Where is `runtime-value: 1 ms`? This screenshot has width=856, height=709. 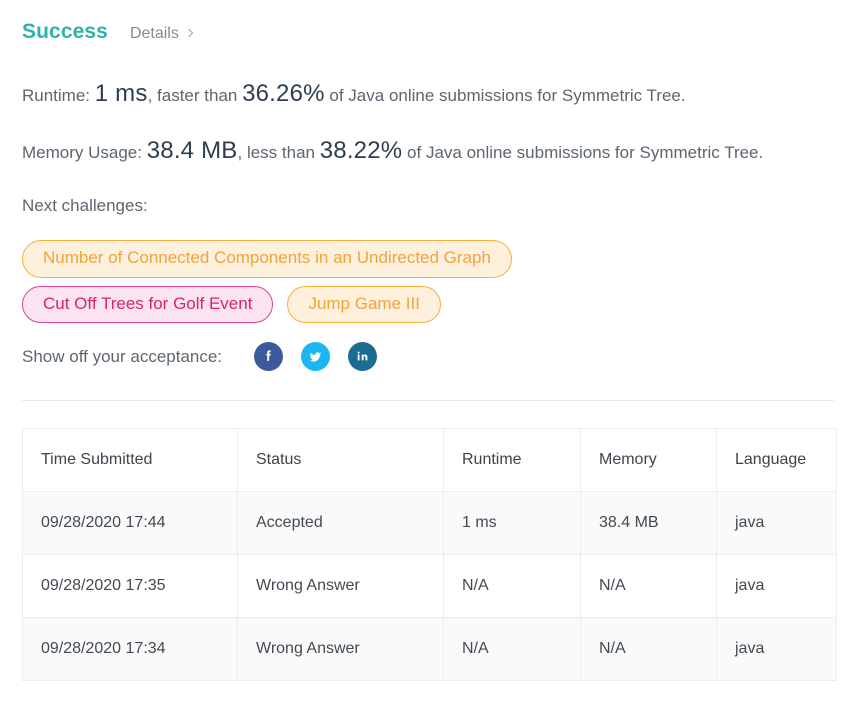
runtime-value: 1 ms is located at coordinates (121, 93).